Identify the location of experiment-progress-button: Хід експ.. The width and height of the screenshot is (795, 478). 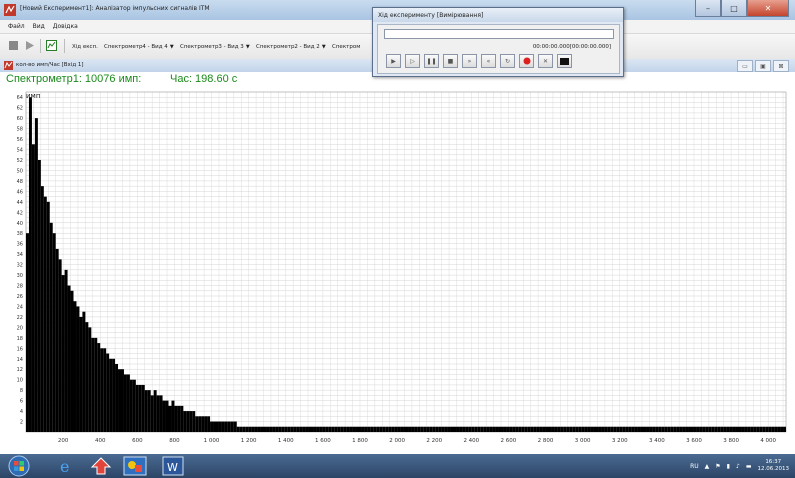
(85, 47).